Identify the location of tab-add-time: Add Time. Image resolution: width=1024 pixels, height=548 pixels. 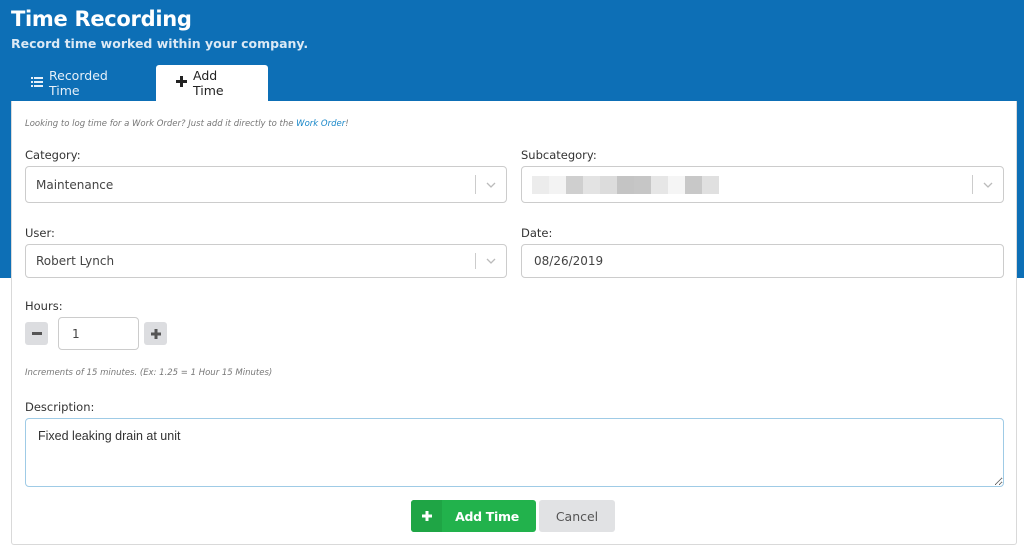
(212, 83).